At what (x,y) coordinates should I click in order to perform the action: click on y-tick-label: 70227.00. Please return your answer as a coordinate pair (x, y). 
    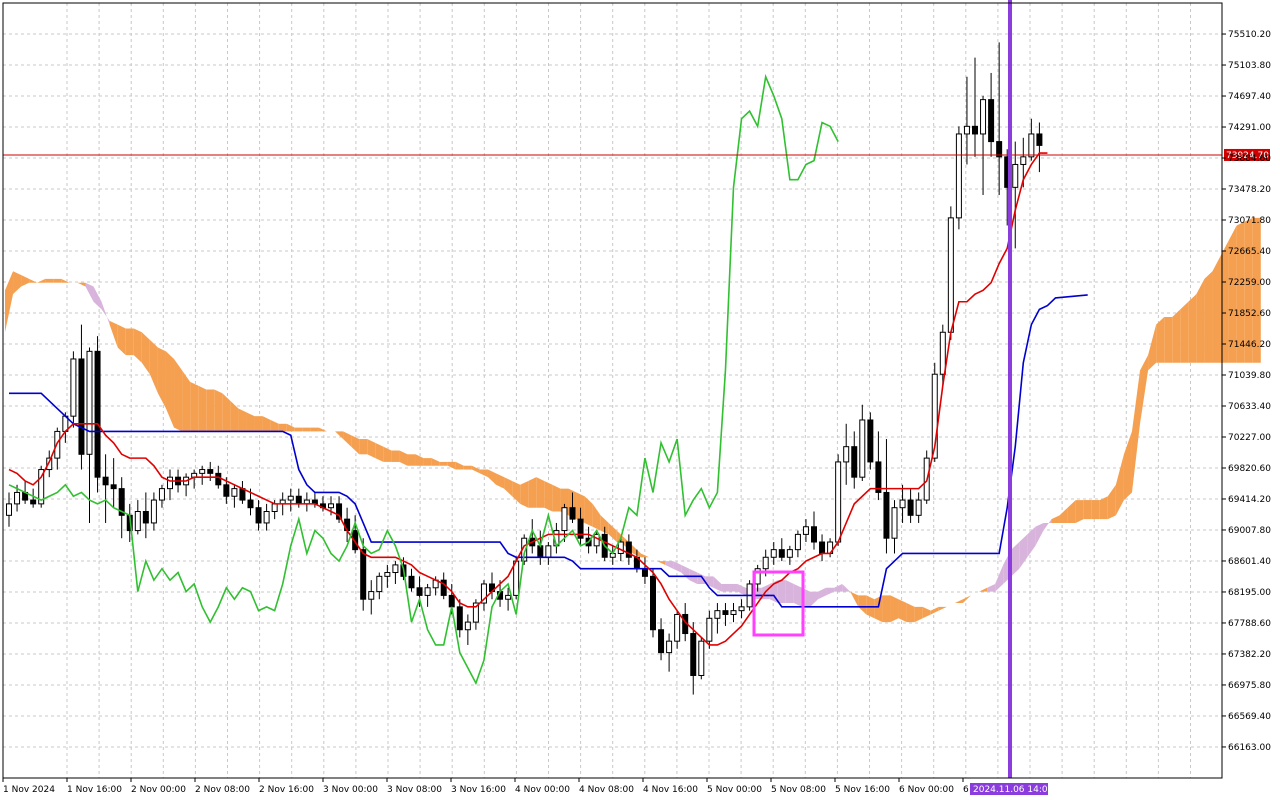
    Looking at the image, I should click on (1249, 438).